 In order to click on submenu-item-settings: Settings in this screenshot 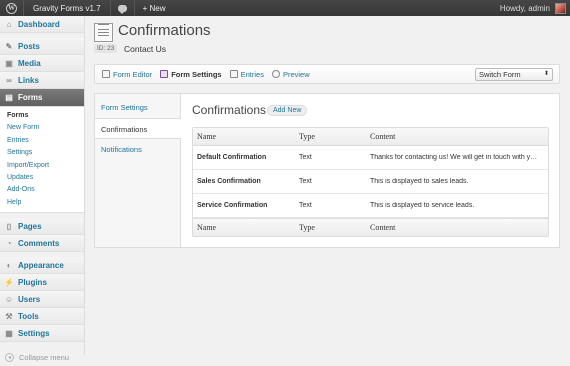, I will do `click(42, 153)`.